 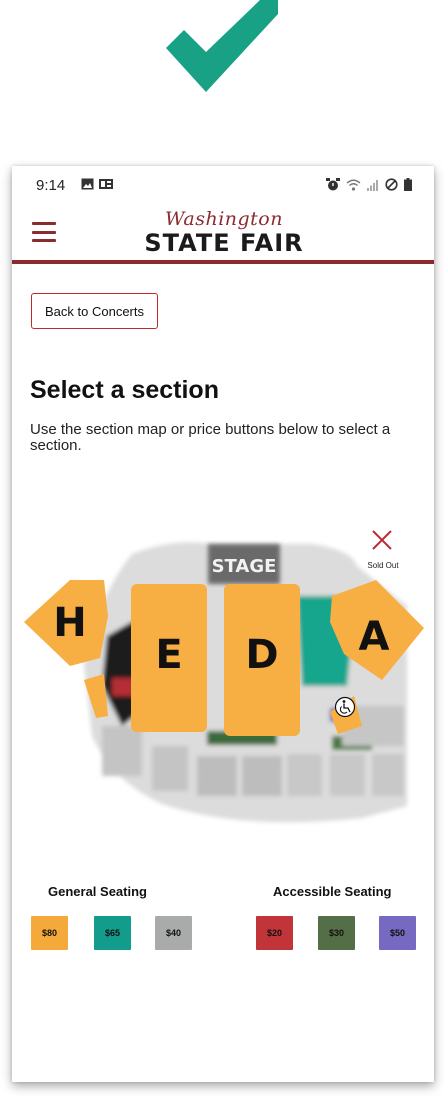 What do you see at coordinates (391, 184) in the screenshot?
I see `do-not-disturb-icon` at bounding box center [391, 184].